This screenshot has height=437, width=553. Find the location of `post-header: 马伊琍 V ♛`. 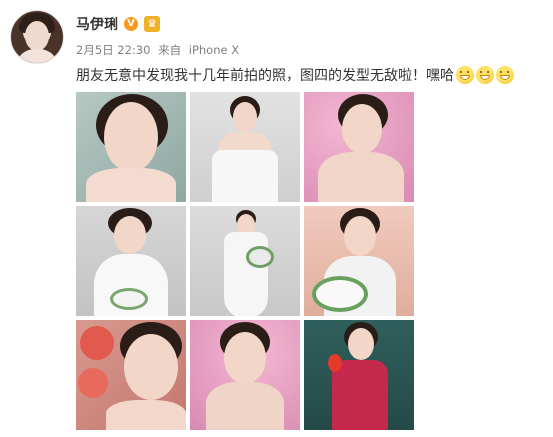

post-header: 马伊琍 V ♛ is located at coordinates (118, 24).